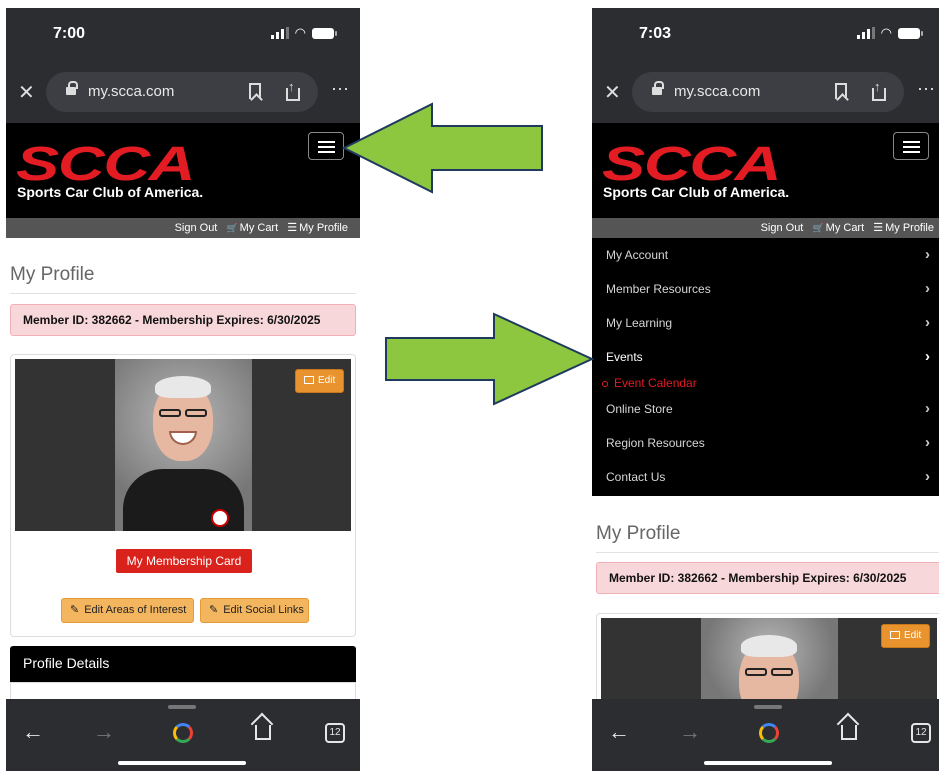 The width and height of the screenshot is (939, 773). I want to click on lock-icon, so click(658, 89).